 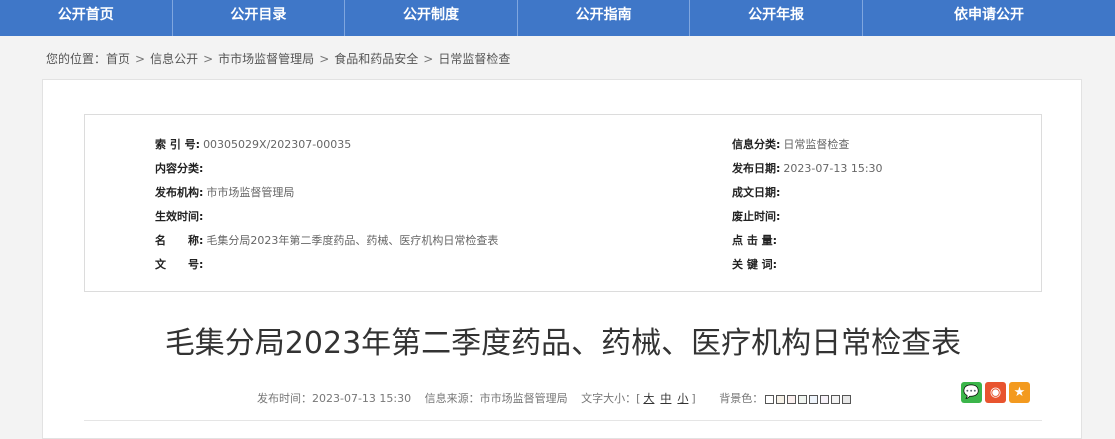 I want to click on publish-time-label: 发布时间：, so click(x=284, y=398).